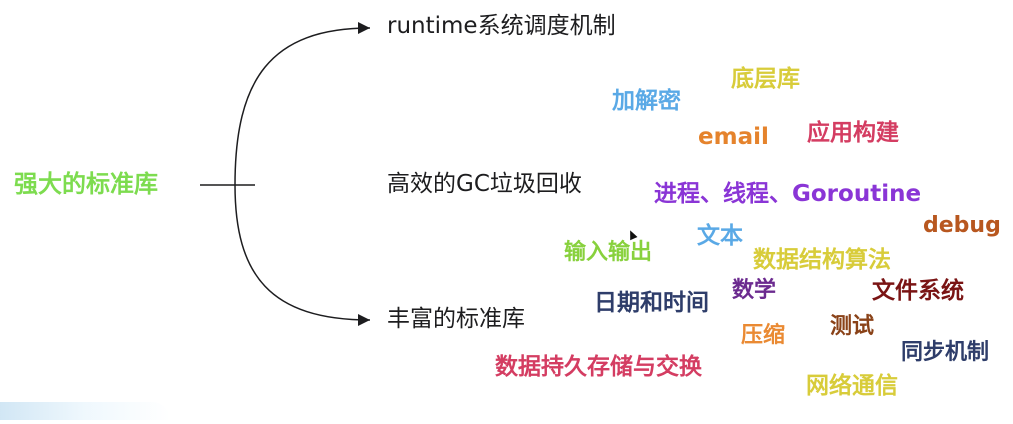 The height and width of the screenshot is (424, 1013). Describe the element at coordinates (501, 26) in the screenshot. I see `branch-label-runtime: runtime系统调度机制` at that location.